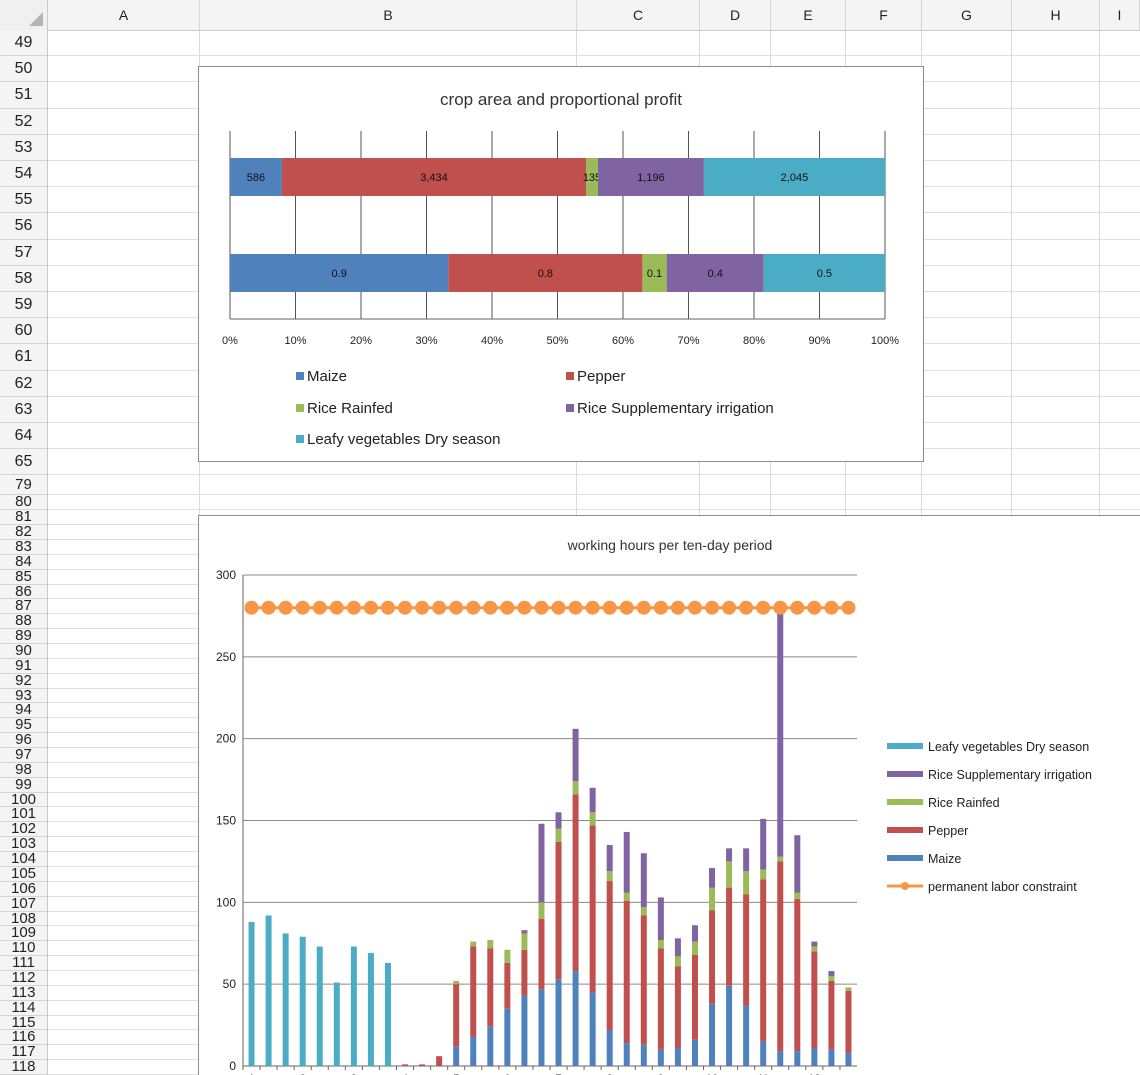 The image size is (1140, 1075). I want to click on x-tick-label: 40%, so click(492, 341).